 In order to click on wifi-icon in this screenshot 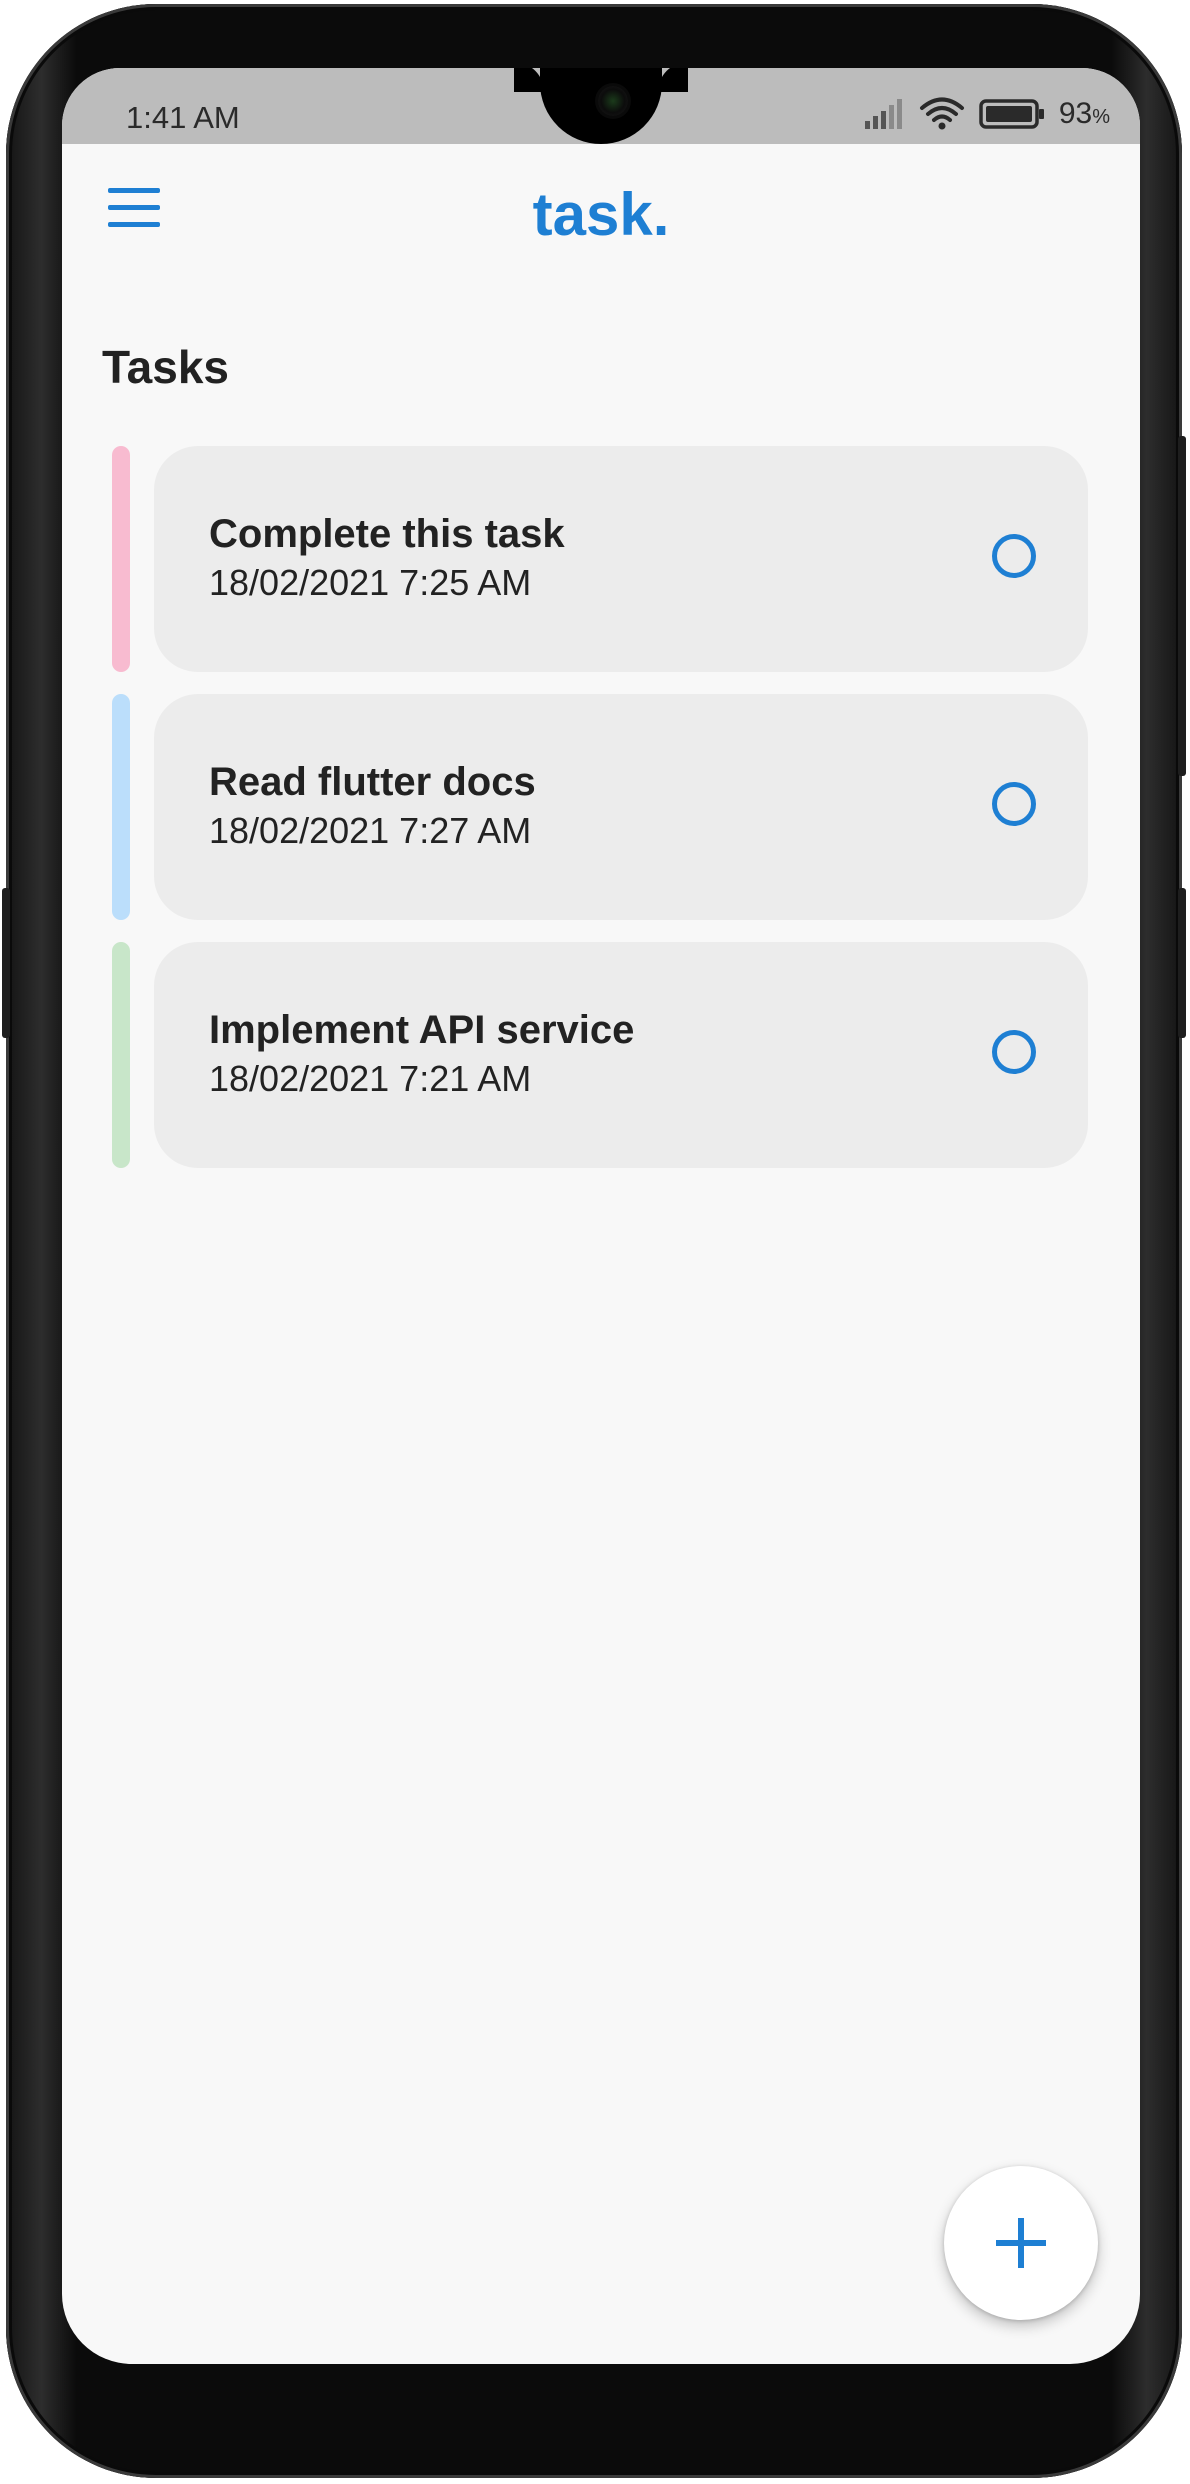, I will do `click(941, 113)`.